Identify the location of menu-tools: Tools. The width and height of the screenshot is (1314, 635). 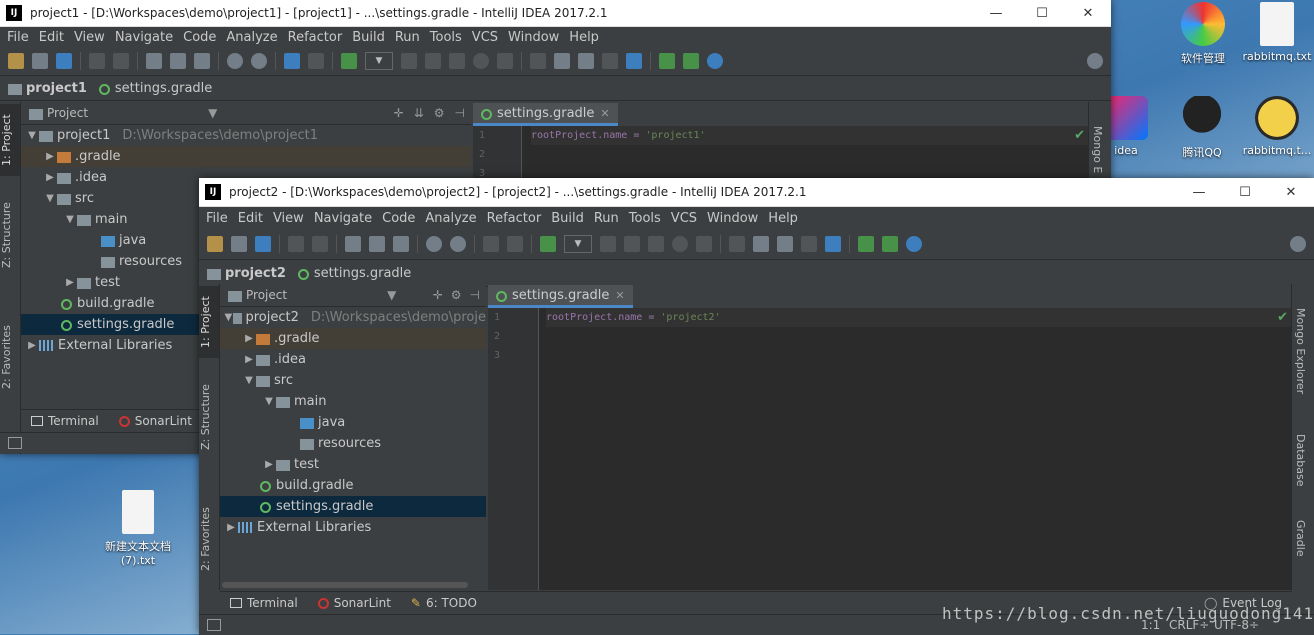
(446, 37).